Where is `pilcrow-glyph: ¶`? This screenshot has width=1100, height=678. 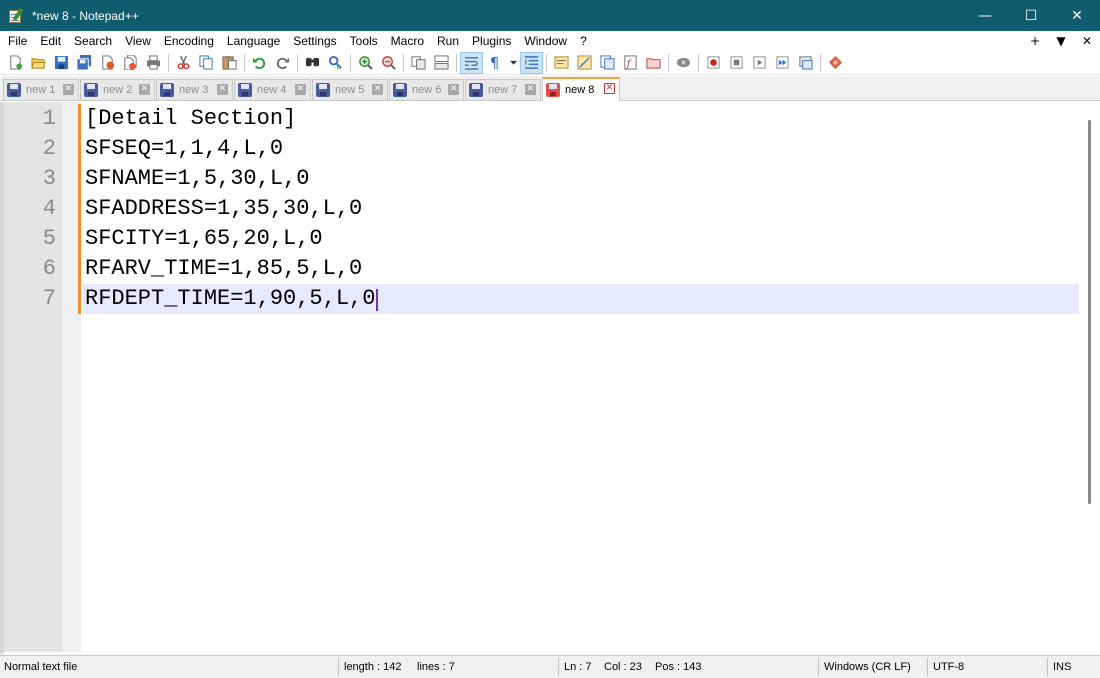 pilcrow-glyph: ¶ is located at coordinates (494, 62).